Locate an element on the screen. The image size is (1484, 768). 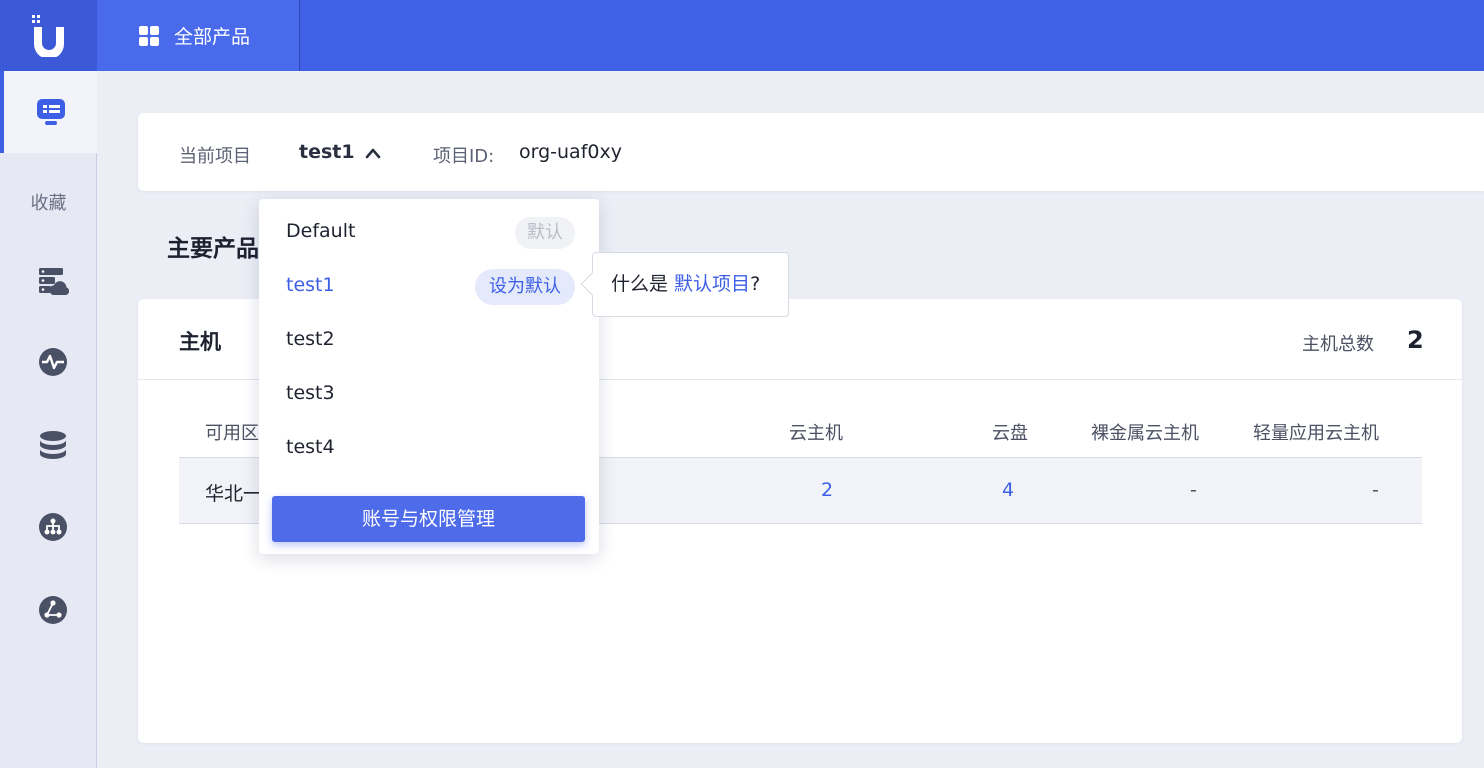
sidebar-item-network is located at coordinates (53, 527).